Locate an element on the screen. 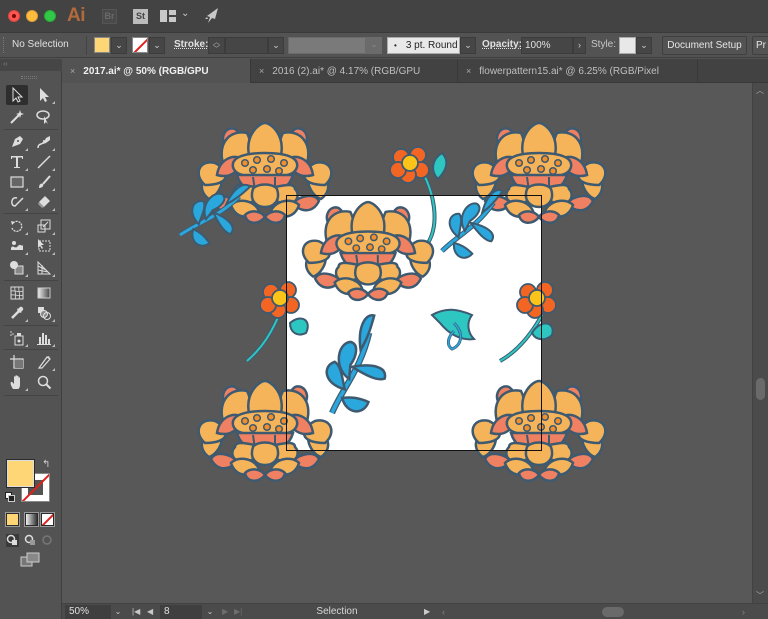 The image size is (768, 619). variable-width-dropdown: ⌄ is located at coordinates (374, 45).